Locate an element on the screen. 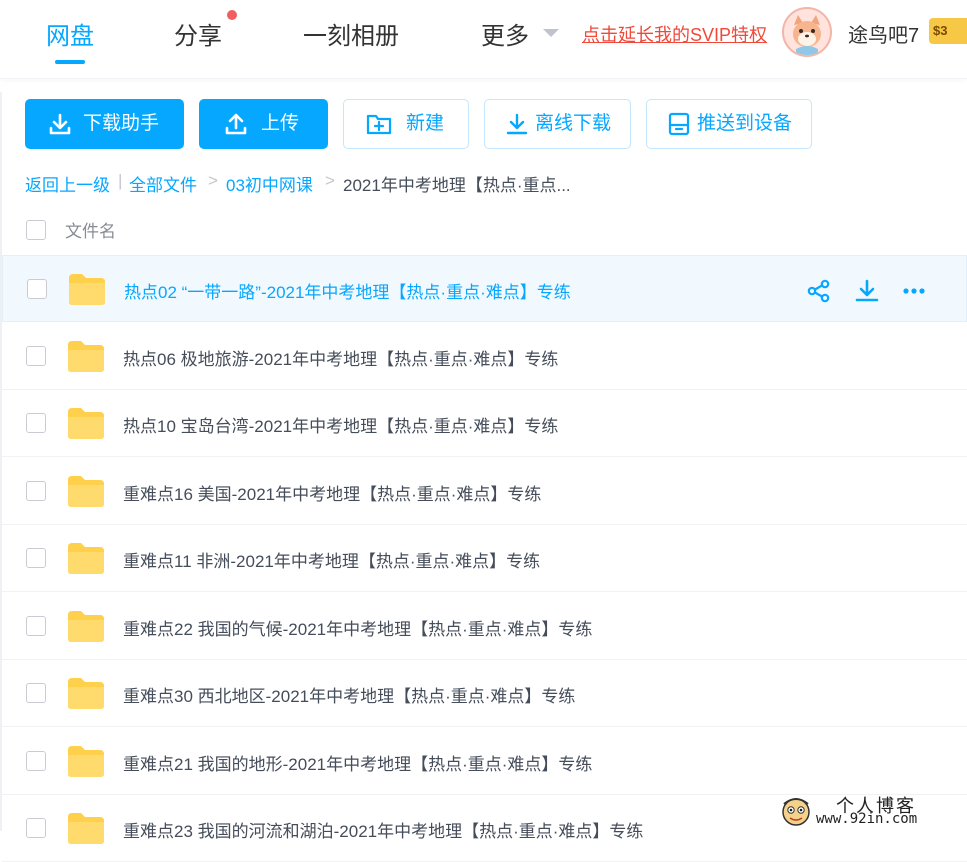 This screenshot has height=862, width=967. tab-moment-album: 一刻相册 is located at coordinates (351, 33).